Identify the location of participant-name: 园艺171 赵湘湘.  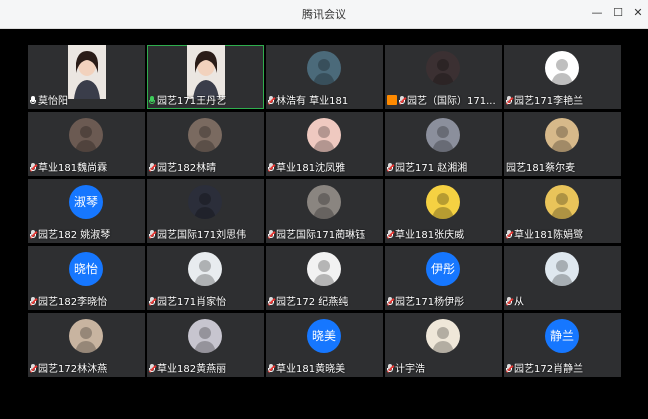
(431, 168).